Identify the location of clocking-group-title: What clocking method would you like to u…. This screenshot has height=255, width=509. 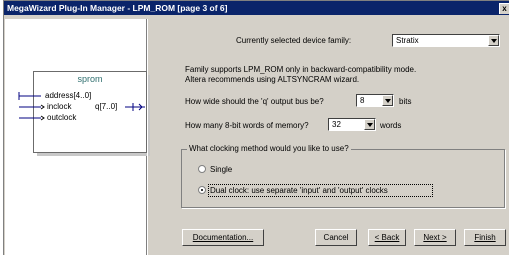
(269, 148).